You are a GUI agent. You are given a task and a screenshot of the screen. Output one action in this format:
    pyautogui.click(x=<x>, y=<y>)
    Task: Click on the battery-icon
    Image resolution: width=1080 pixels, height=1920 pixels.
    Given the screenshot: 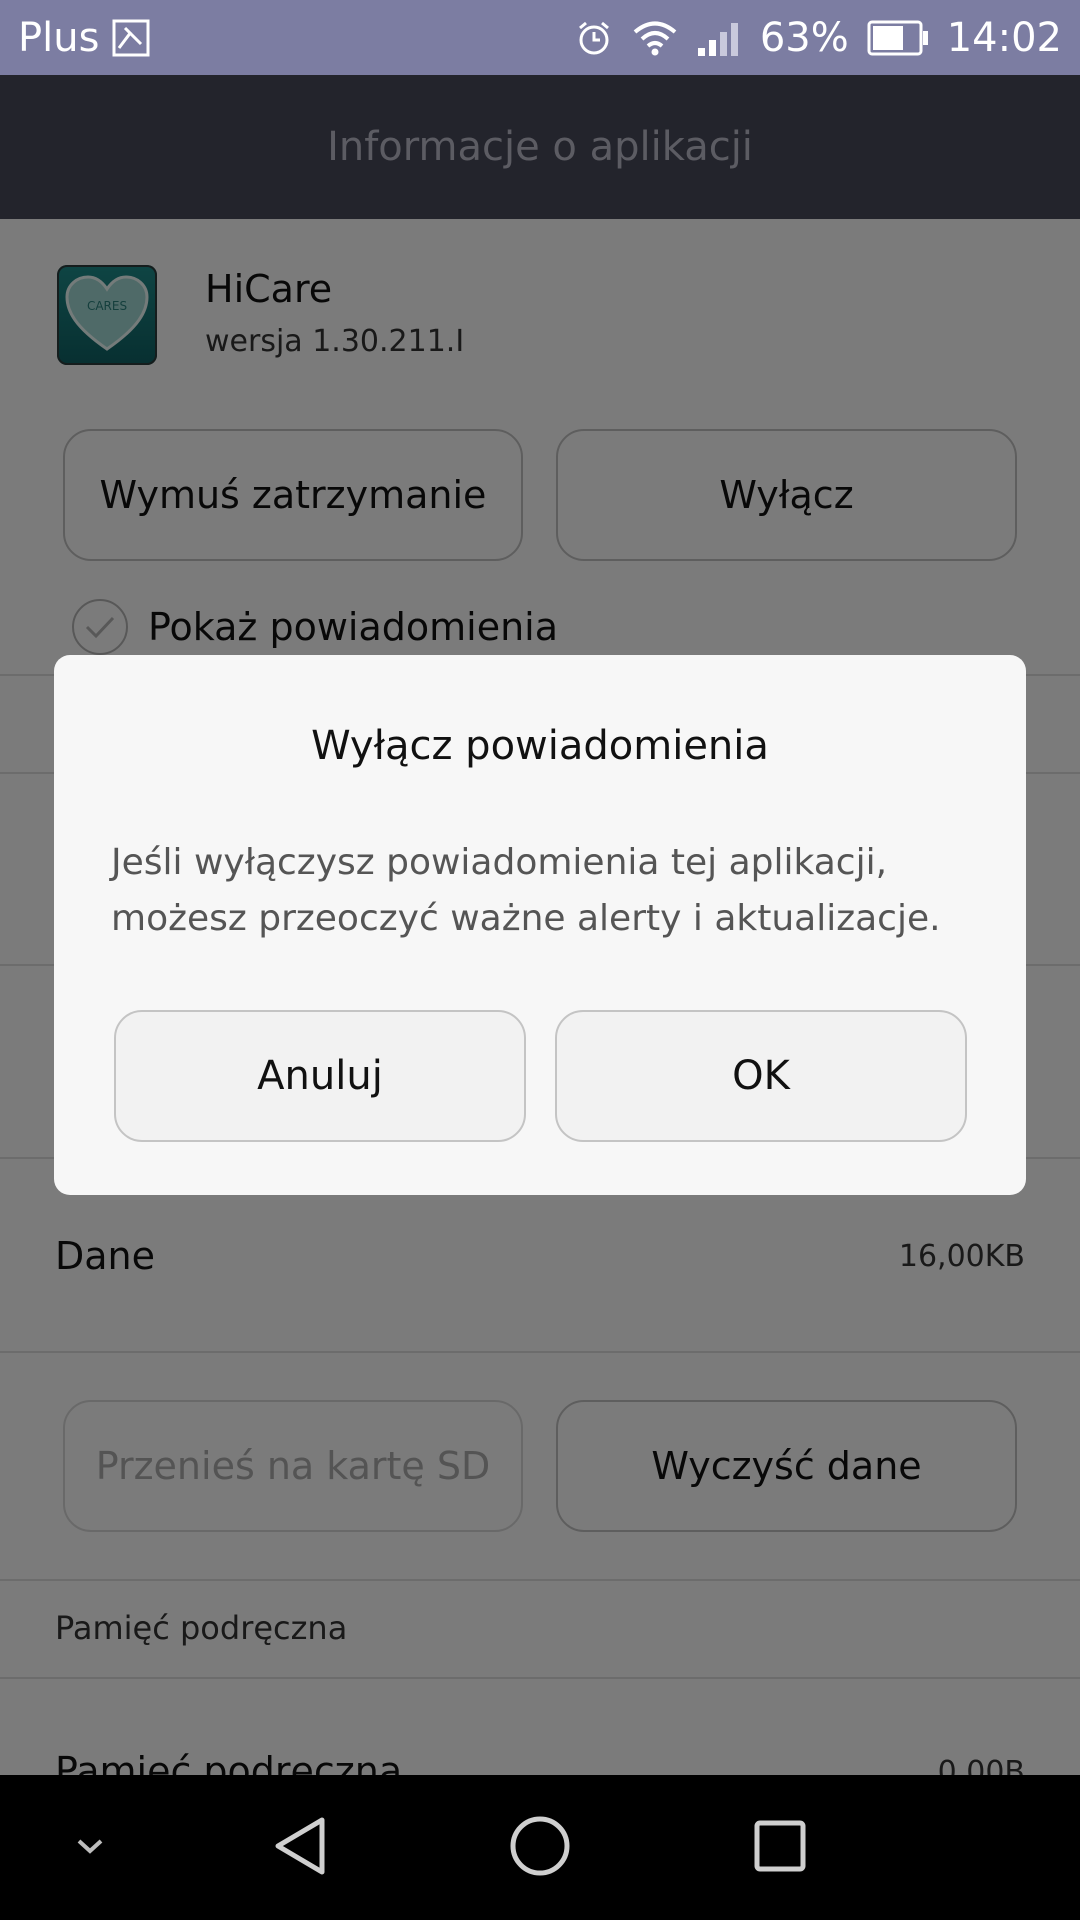 What is the action you would take?
    pyautogui.click(x=898, y=38)
    